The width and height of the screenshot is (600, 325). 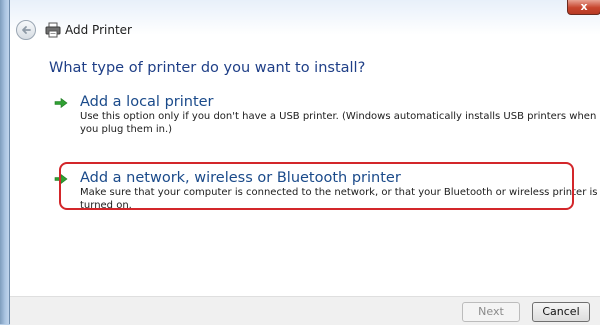 I want to click on window-title: Add Printer, so click(x=98, y=30).